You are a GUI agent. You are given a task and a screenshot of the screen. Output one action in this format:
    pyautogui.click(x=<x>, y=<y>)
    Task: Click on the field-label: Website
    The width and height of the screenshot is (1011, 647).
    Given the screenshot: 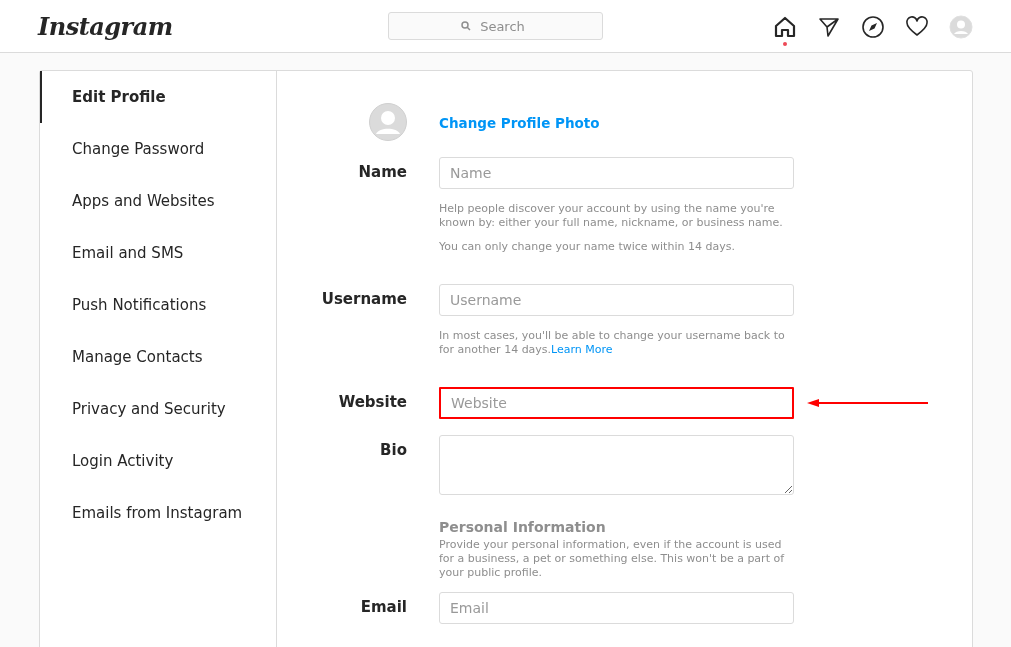 What is the action you would take?
    pyautogui.click(x=372, y=401)
    